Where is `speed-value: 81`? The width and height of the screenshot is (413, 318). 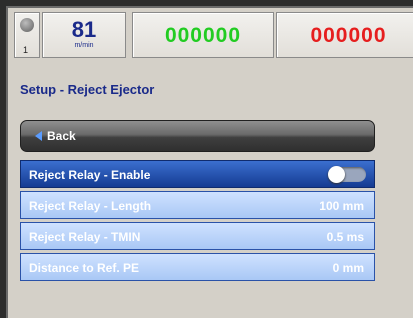 speed-value: 81 is located at coordinates (84, 29).